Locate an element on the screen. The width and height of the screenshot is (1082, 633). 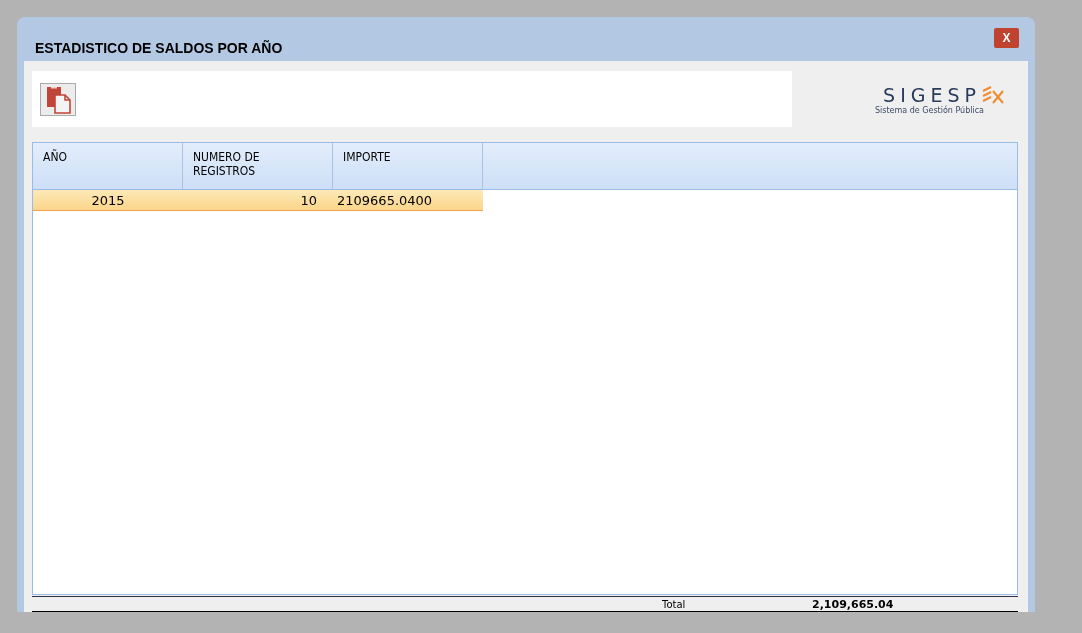
total-value: 2,109,665.04 is located at coordinates (853, 604).